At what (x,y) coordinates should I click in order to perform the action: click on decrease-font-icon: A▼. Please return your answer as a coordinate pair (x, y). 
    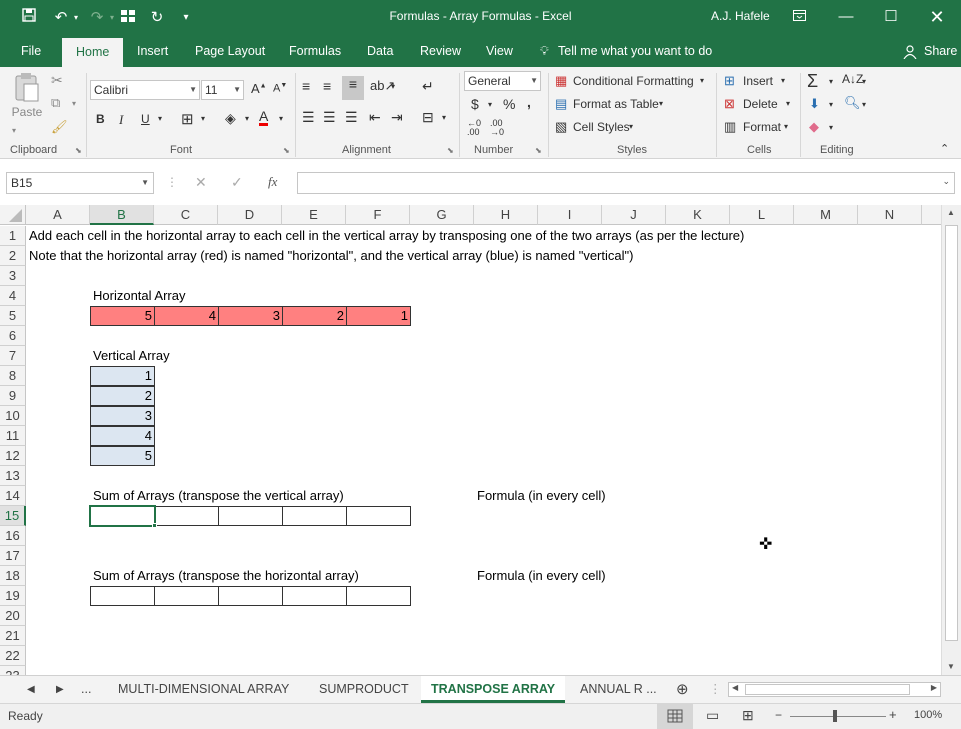
    Looking at the image, I should click on (280, 88).